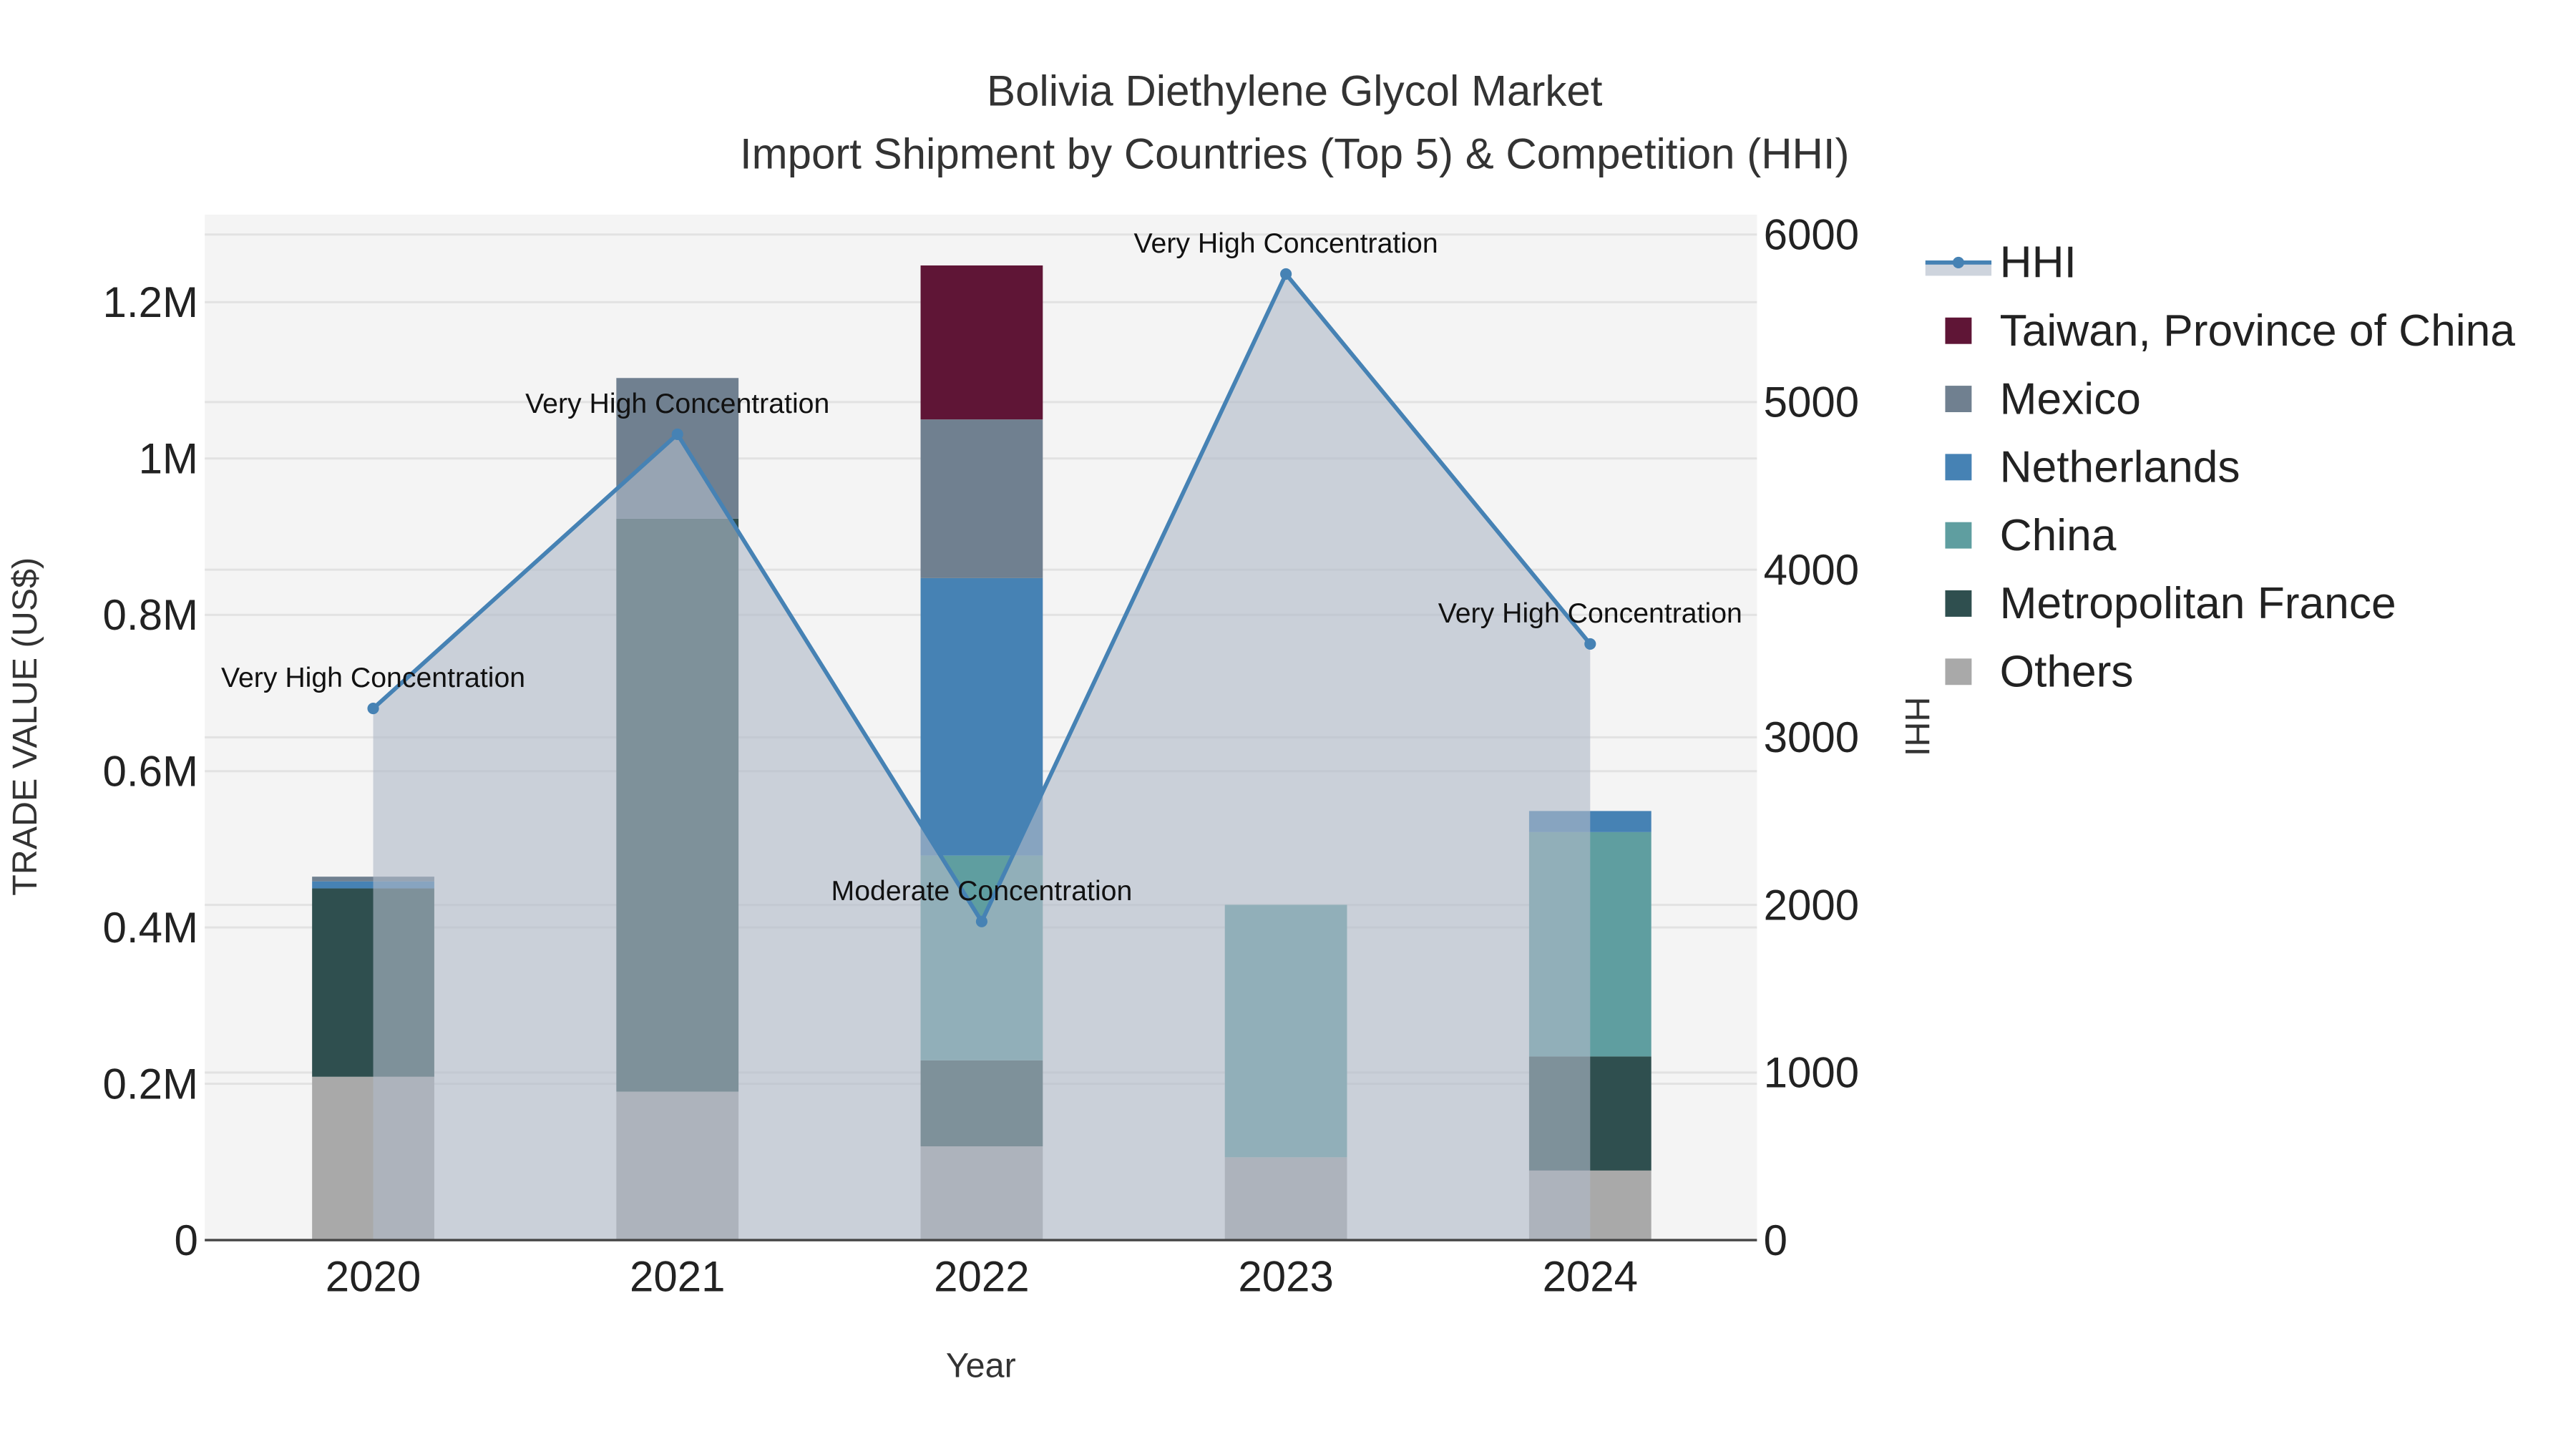  What do you see at coordinates (1811, 905) in the screenshot?
I see `y2-tick-label: 2000` at bounding box center [1811, 905].